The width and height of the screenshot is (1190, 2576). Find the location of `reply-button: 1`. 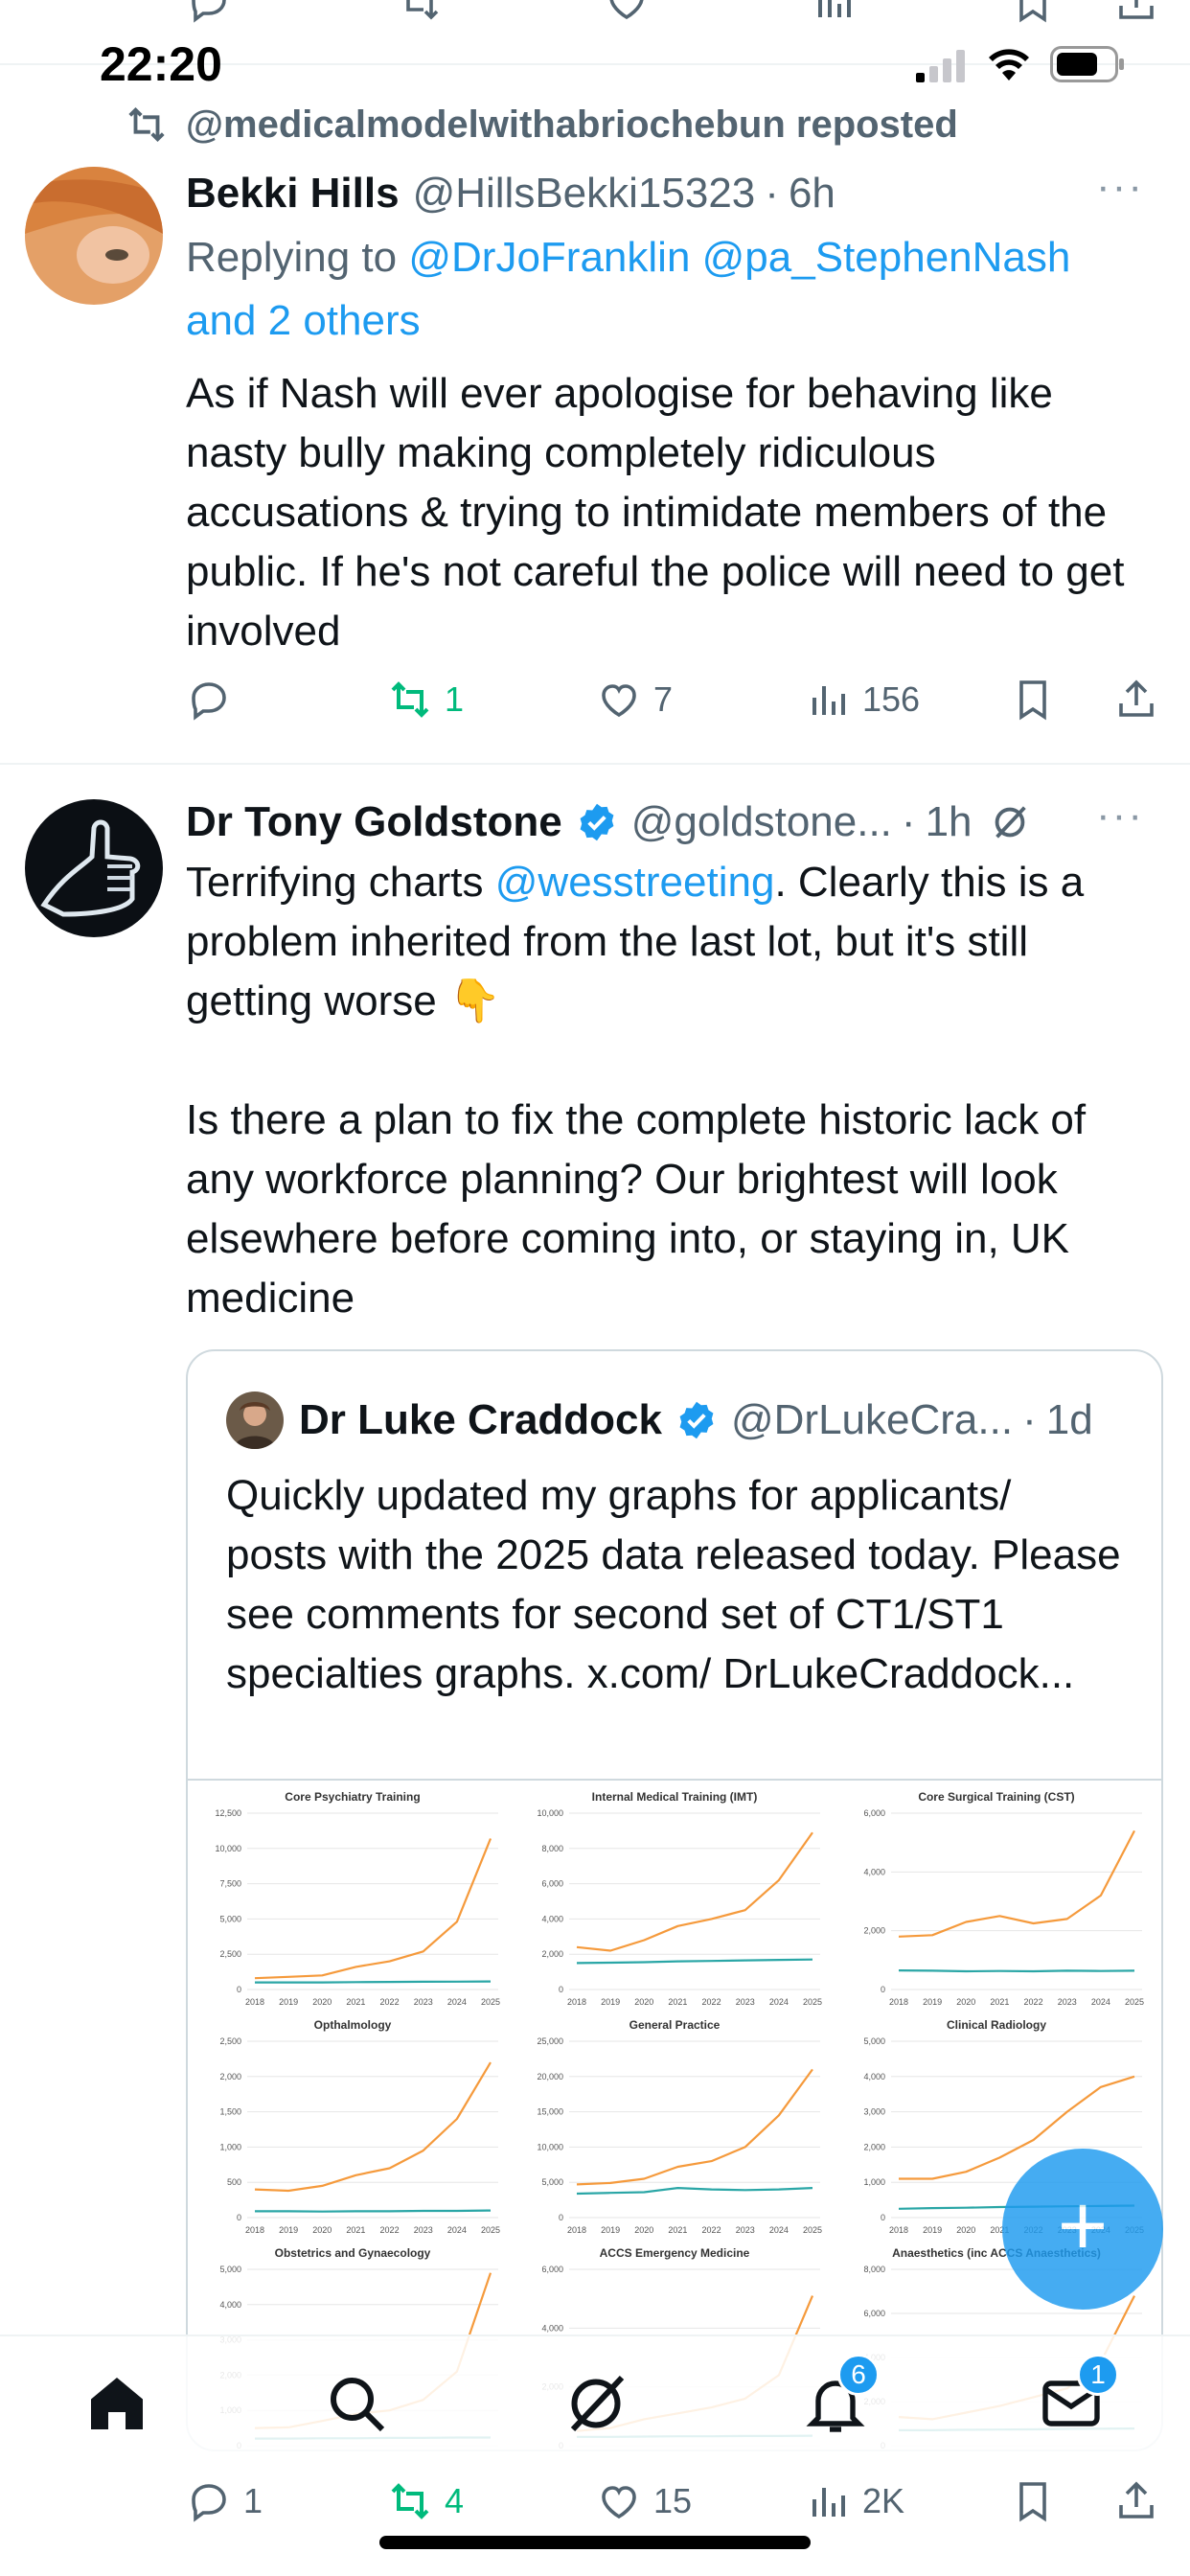

reply-button: 1 is located at coordinates (225, 2501).